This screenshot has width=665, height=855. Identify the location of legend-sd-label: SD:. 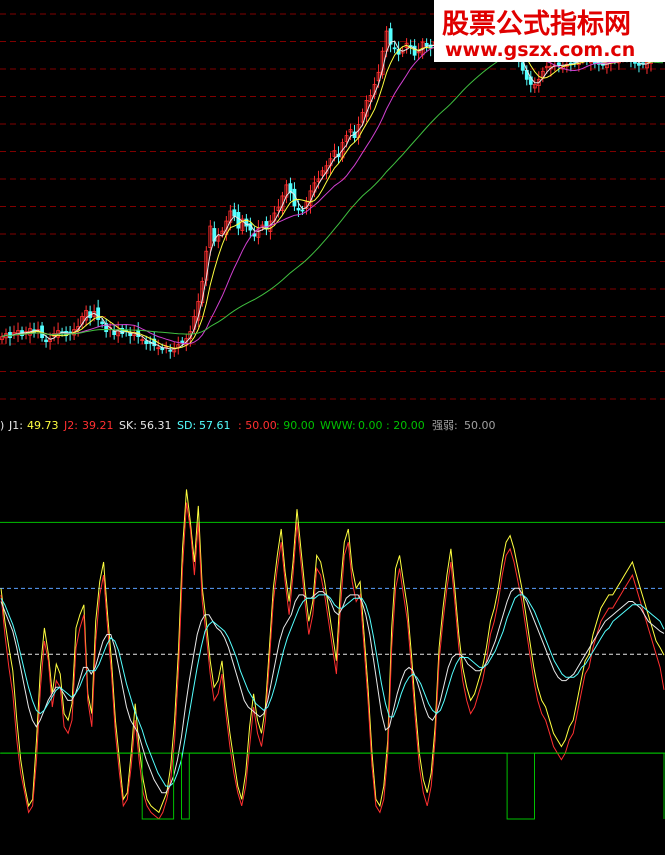
(186, 425).